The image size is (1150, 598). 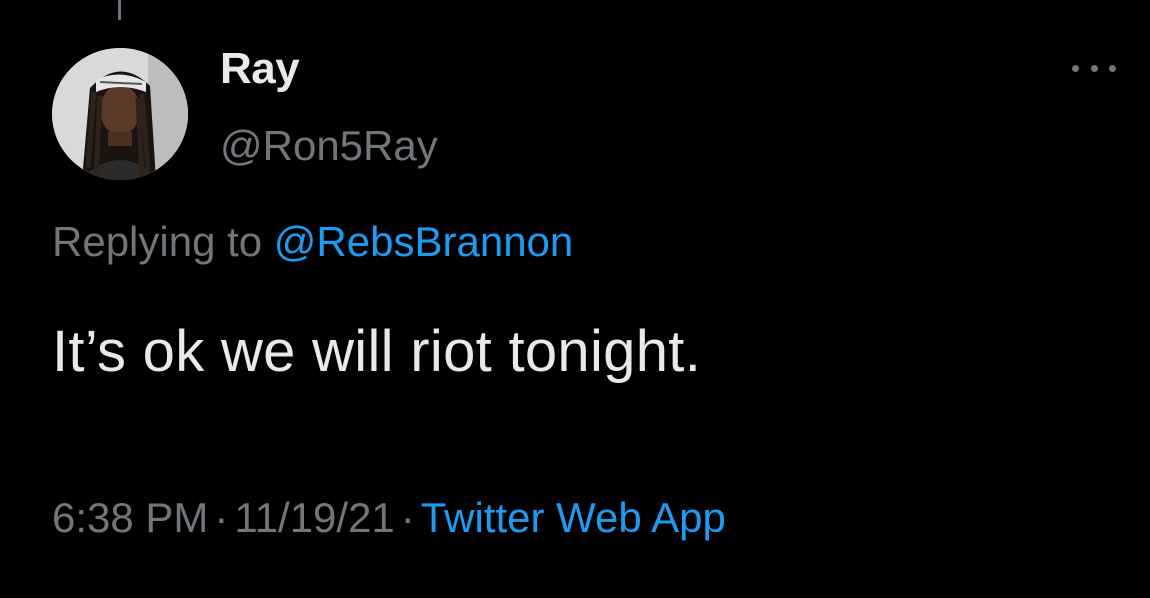 I want to click on tweet-date: 11/19/21, so click(x=314, y=517).